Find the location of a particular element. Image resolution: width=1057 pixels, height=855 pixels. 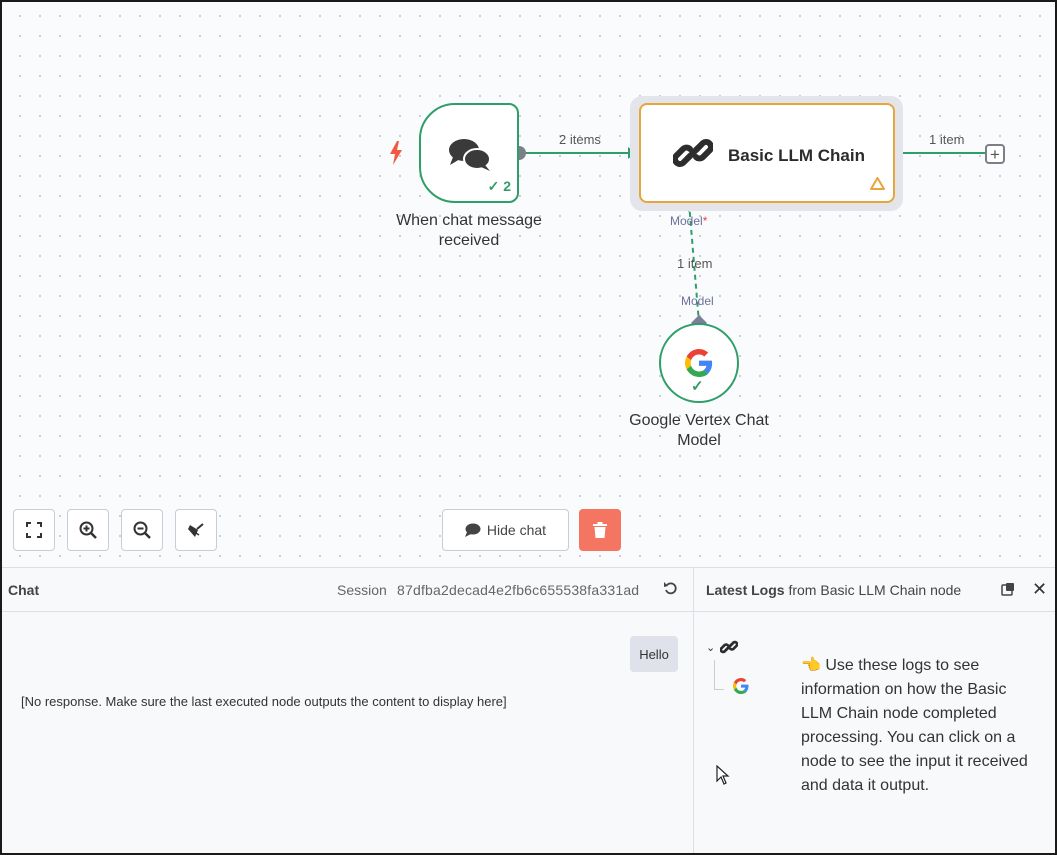

node-google-vertex: ✓ is located at coordinates (699, 363).